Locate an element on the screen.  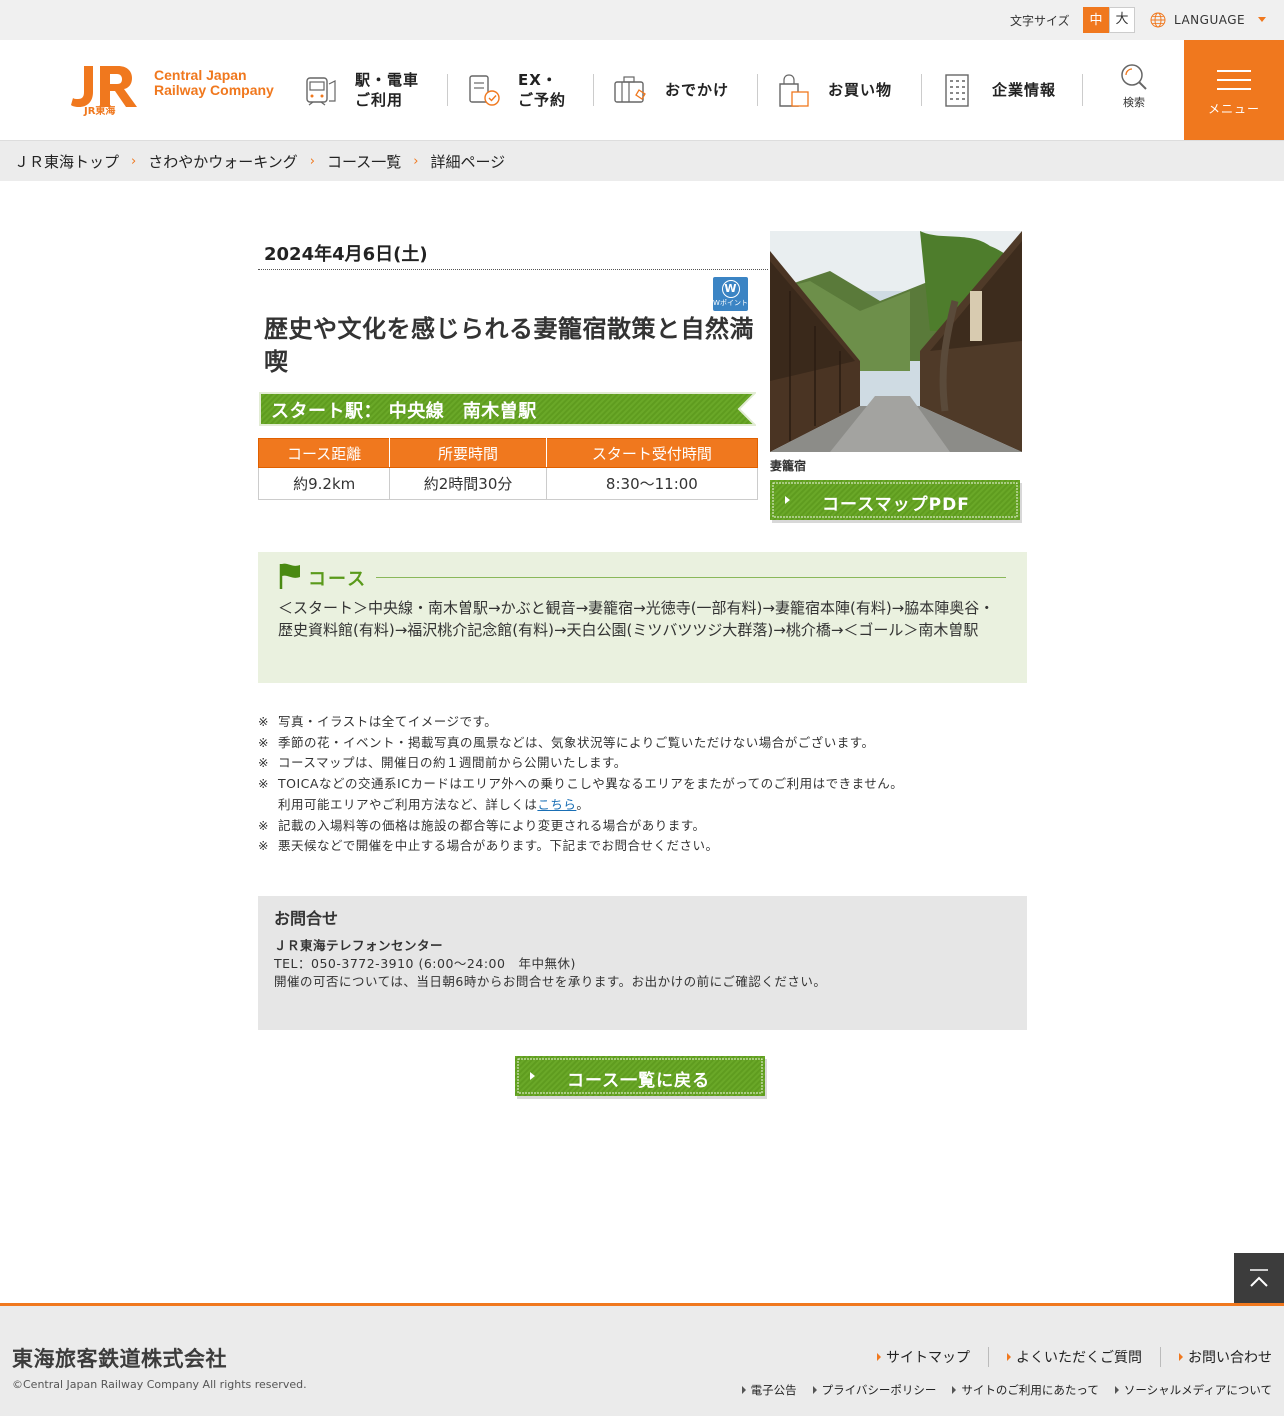
train-icon is located at coordinates (321, 91).